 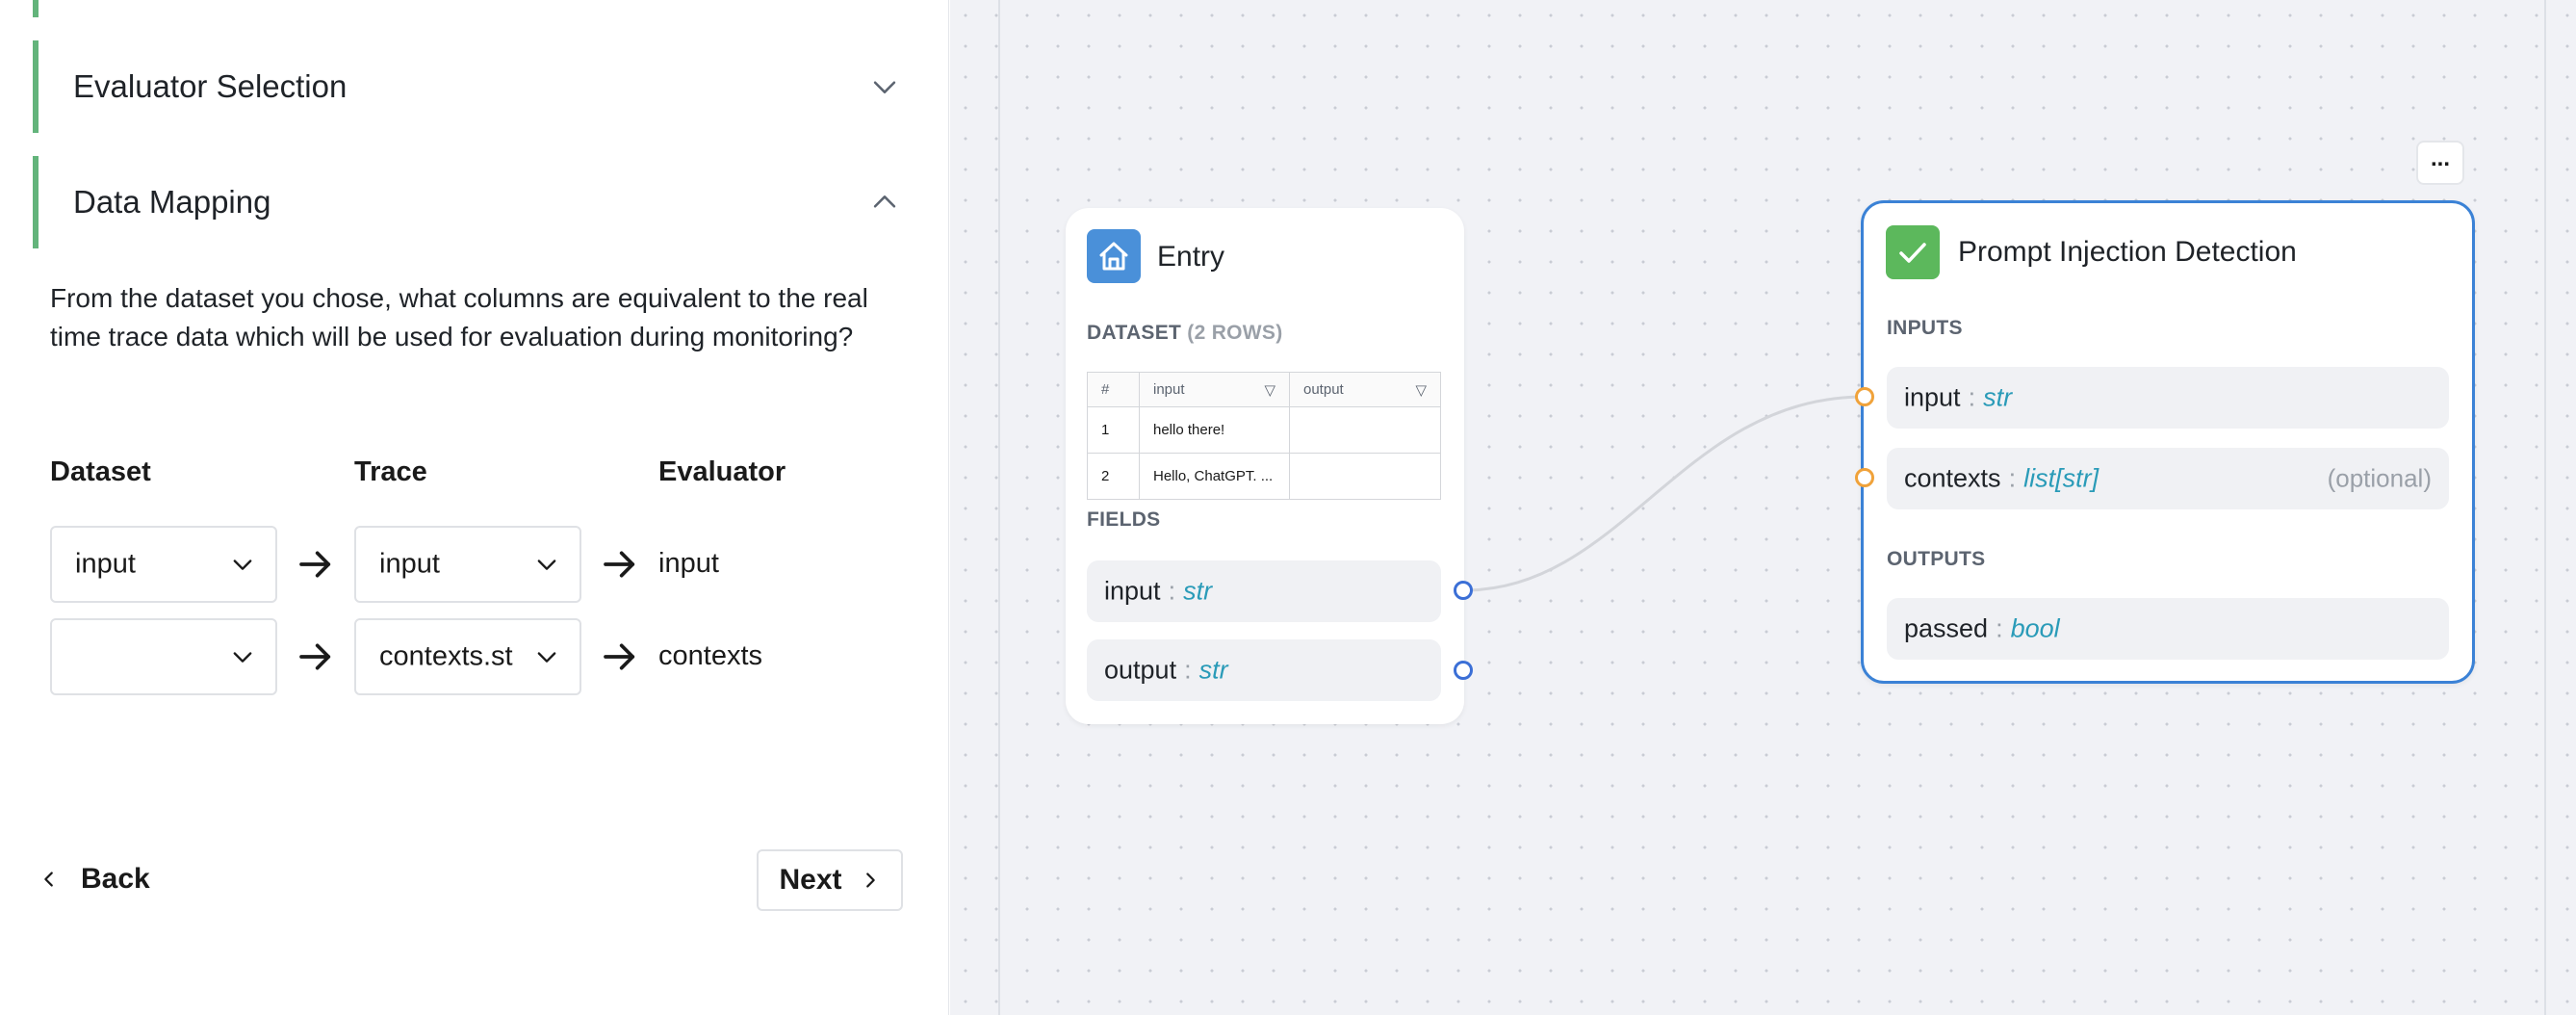 I want to click on table-header-index: #, so click(x=1114, y=390).